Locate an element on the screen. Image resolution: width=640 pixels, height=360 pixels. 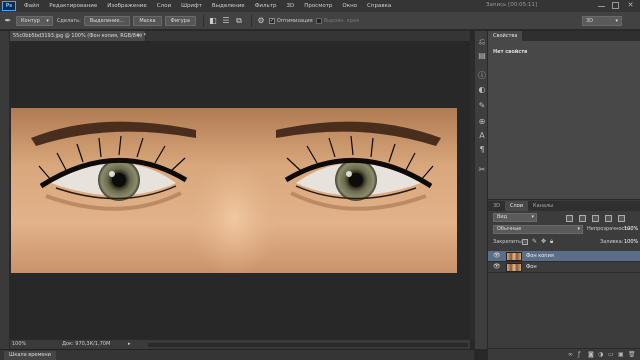
minimize-button is located at coordinates (601, 4).